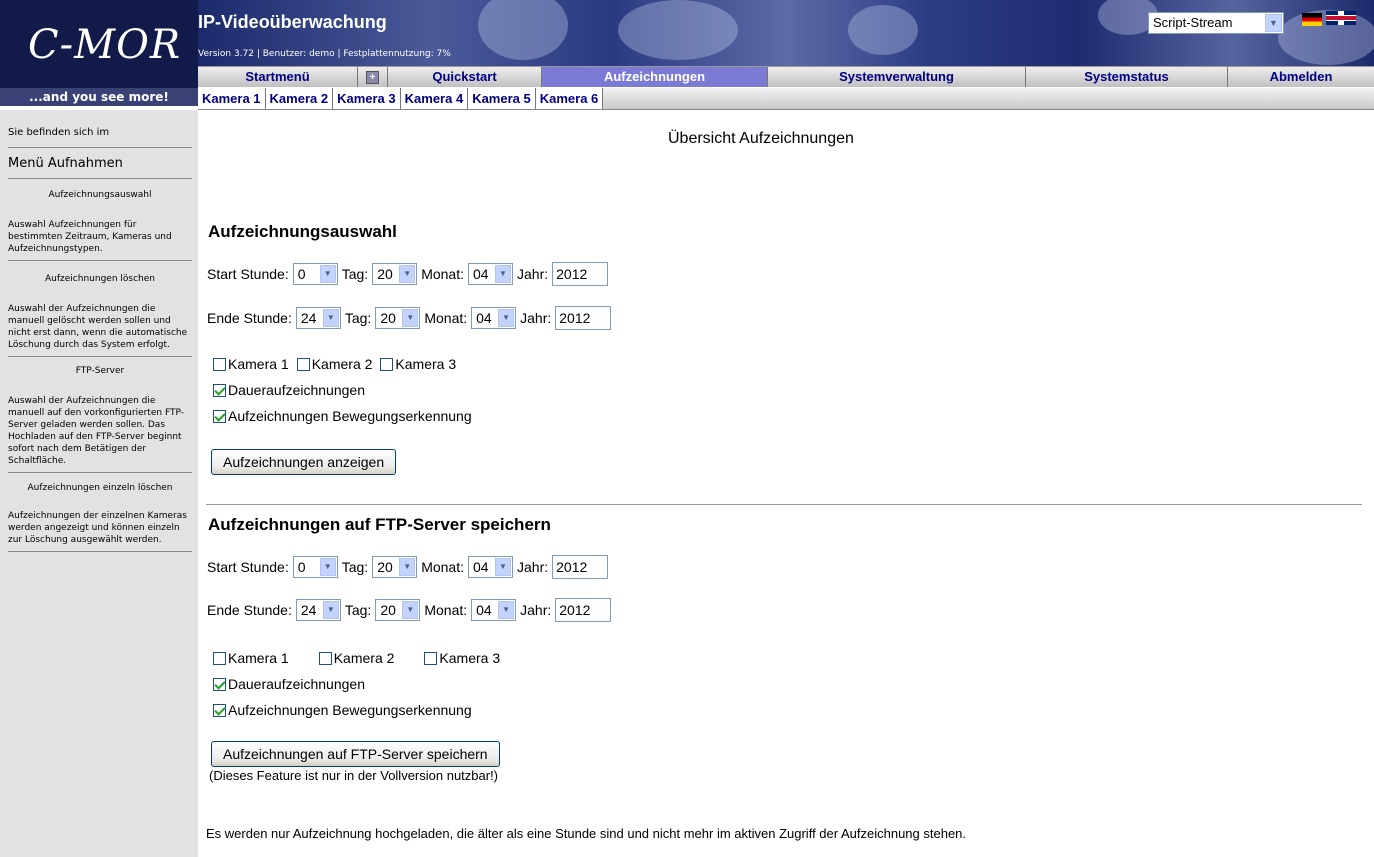 This screenshot has width=1374, height=857. I want to click on ftp-start-day-select: 20 ▼, so click(395, 567).